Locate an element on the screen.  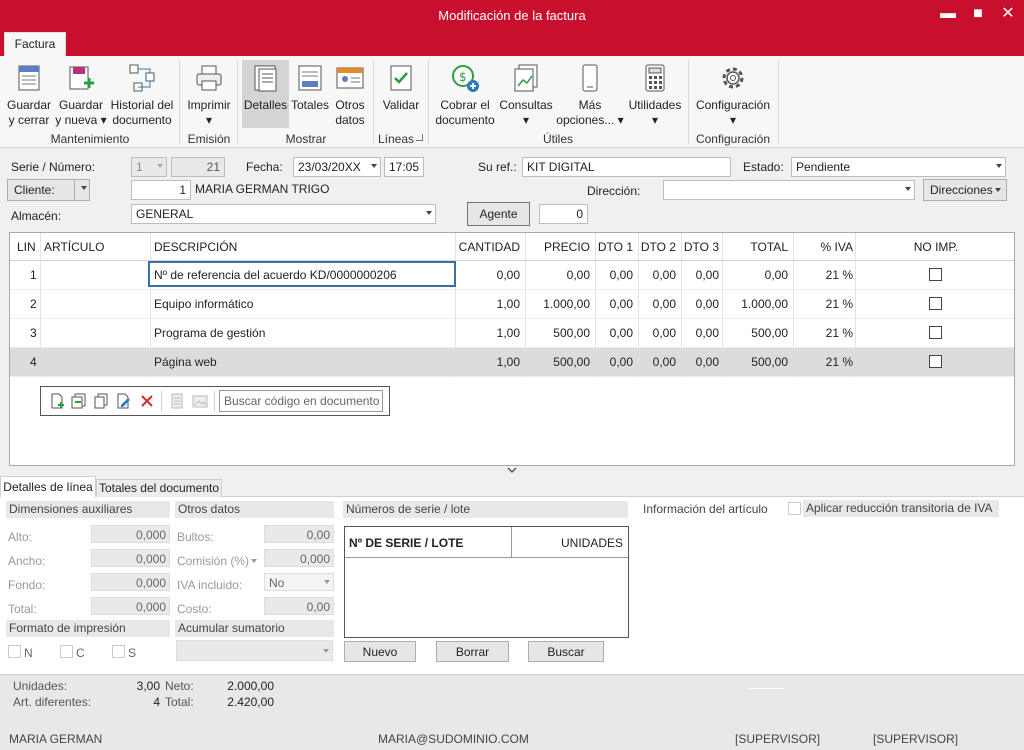
tab-totales-documento: Totales del documento is located at coordinates (159, 488).